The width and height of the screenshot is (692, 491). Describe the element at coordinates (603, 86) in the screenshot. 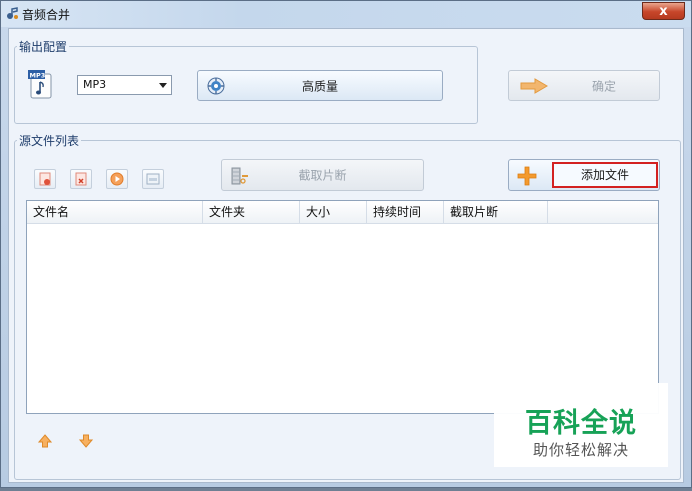

I see `confirm-button-label: 确定` at that location.